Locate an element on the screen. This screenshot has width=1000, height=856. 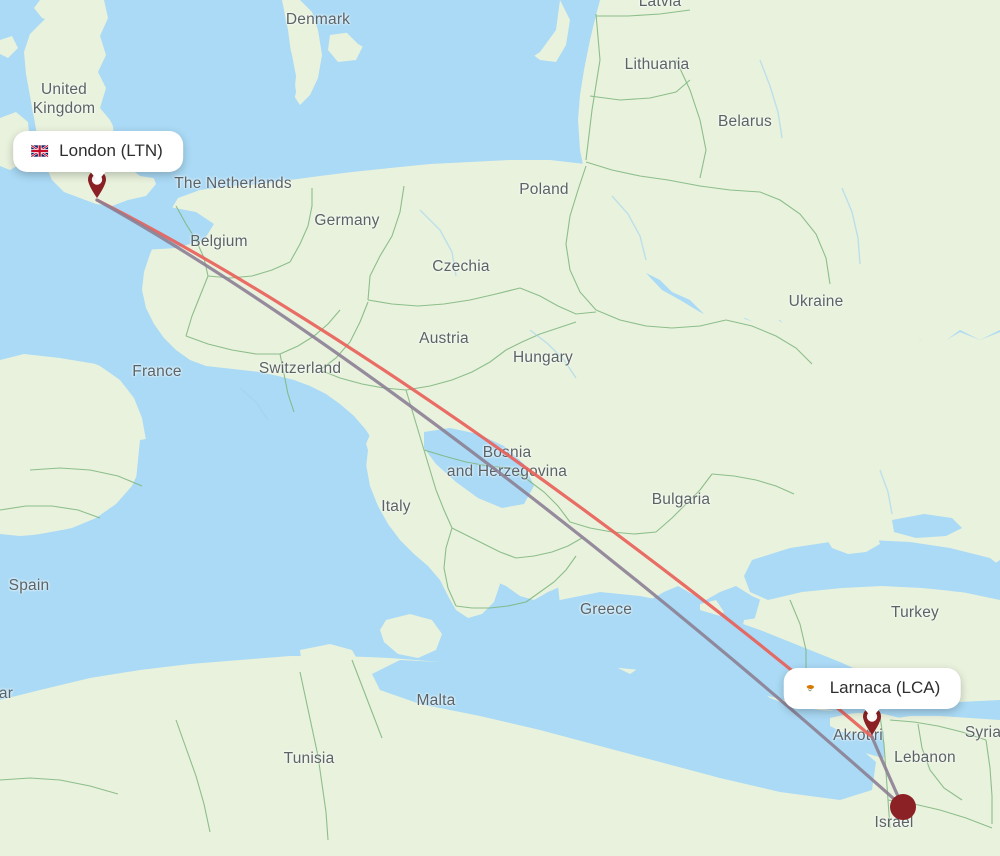
flag-cy-icon is located at coordinates (810, 688).